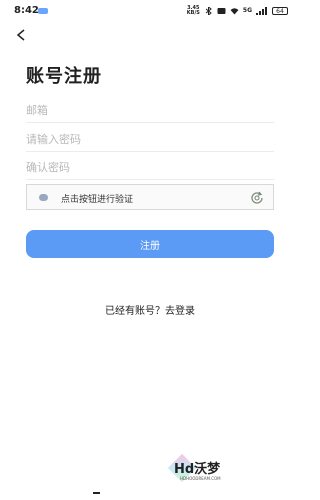  What do you see at coordinates (26, 10) in the screenshot?
I see `status-time: 8:42` at bounding box center [26, 10].